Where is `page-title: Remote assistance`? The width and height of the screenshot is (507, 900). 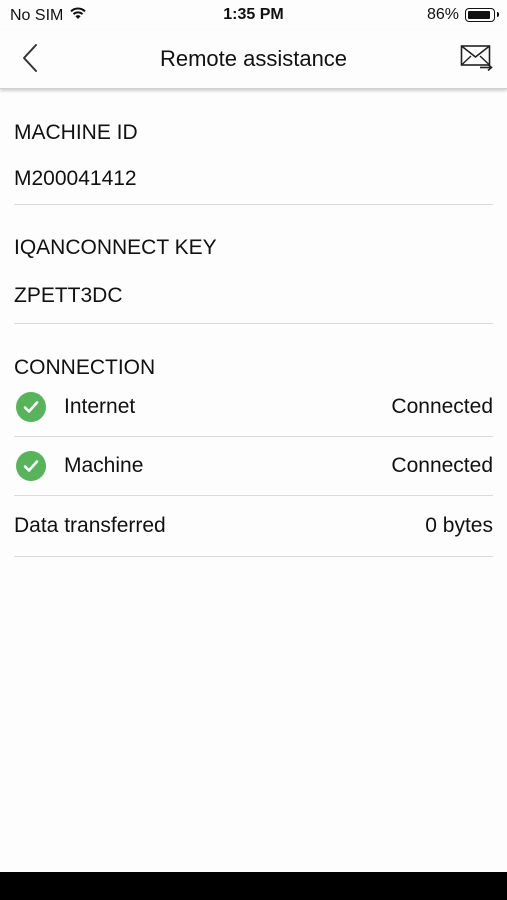
page-title: Remote assistance is located at coordinates (253, 58).